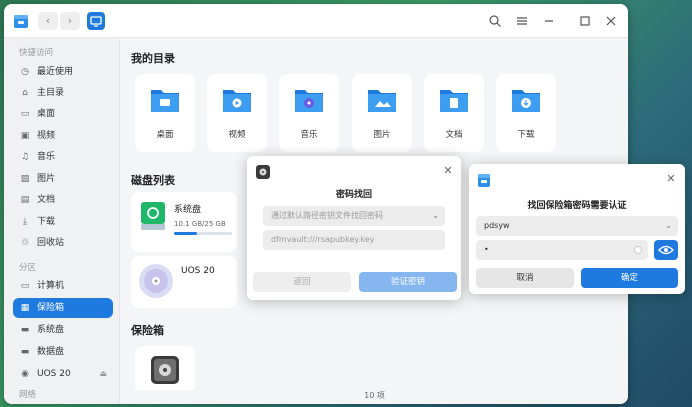 Image resolution: width=692 pixels, height=407 pixels. What do you see at coordinates (46, 136) in the screenshot?
I see `sidebar-item-label: 视频` at bounding box center [46, 136].